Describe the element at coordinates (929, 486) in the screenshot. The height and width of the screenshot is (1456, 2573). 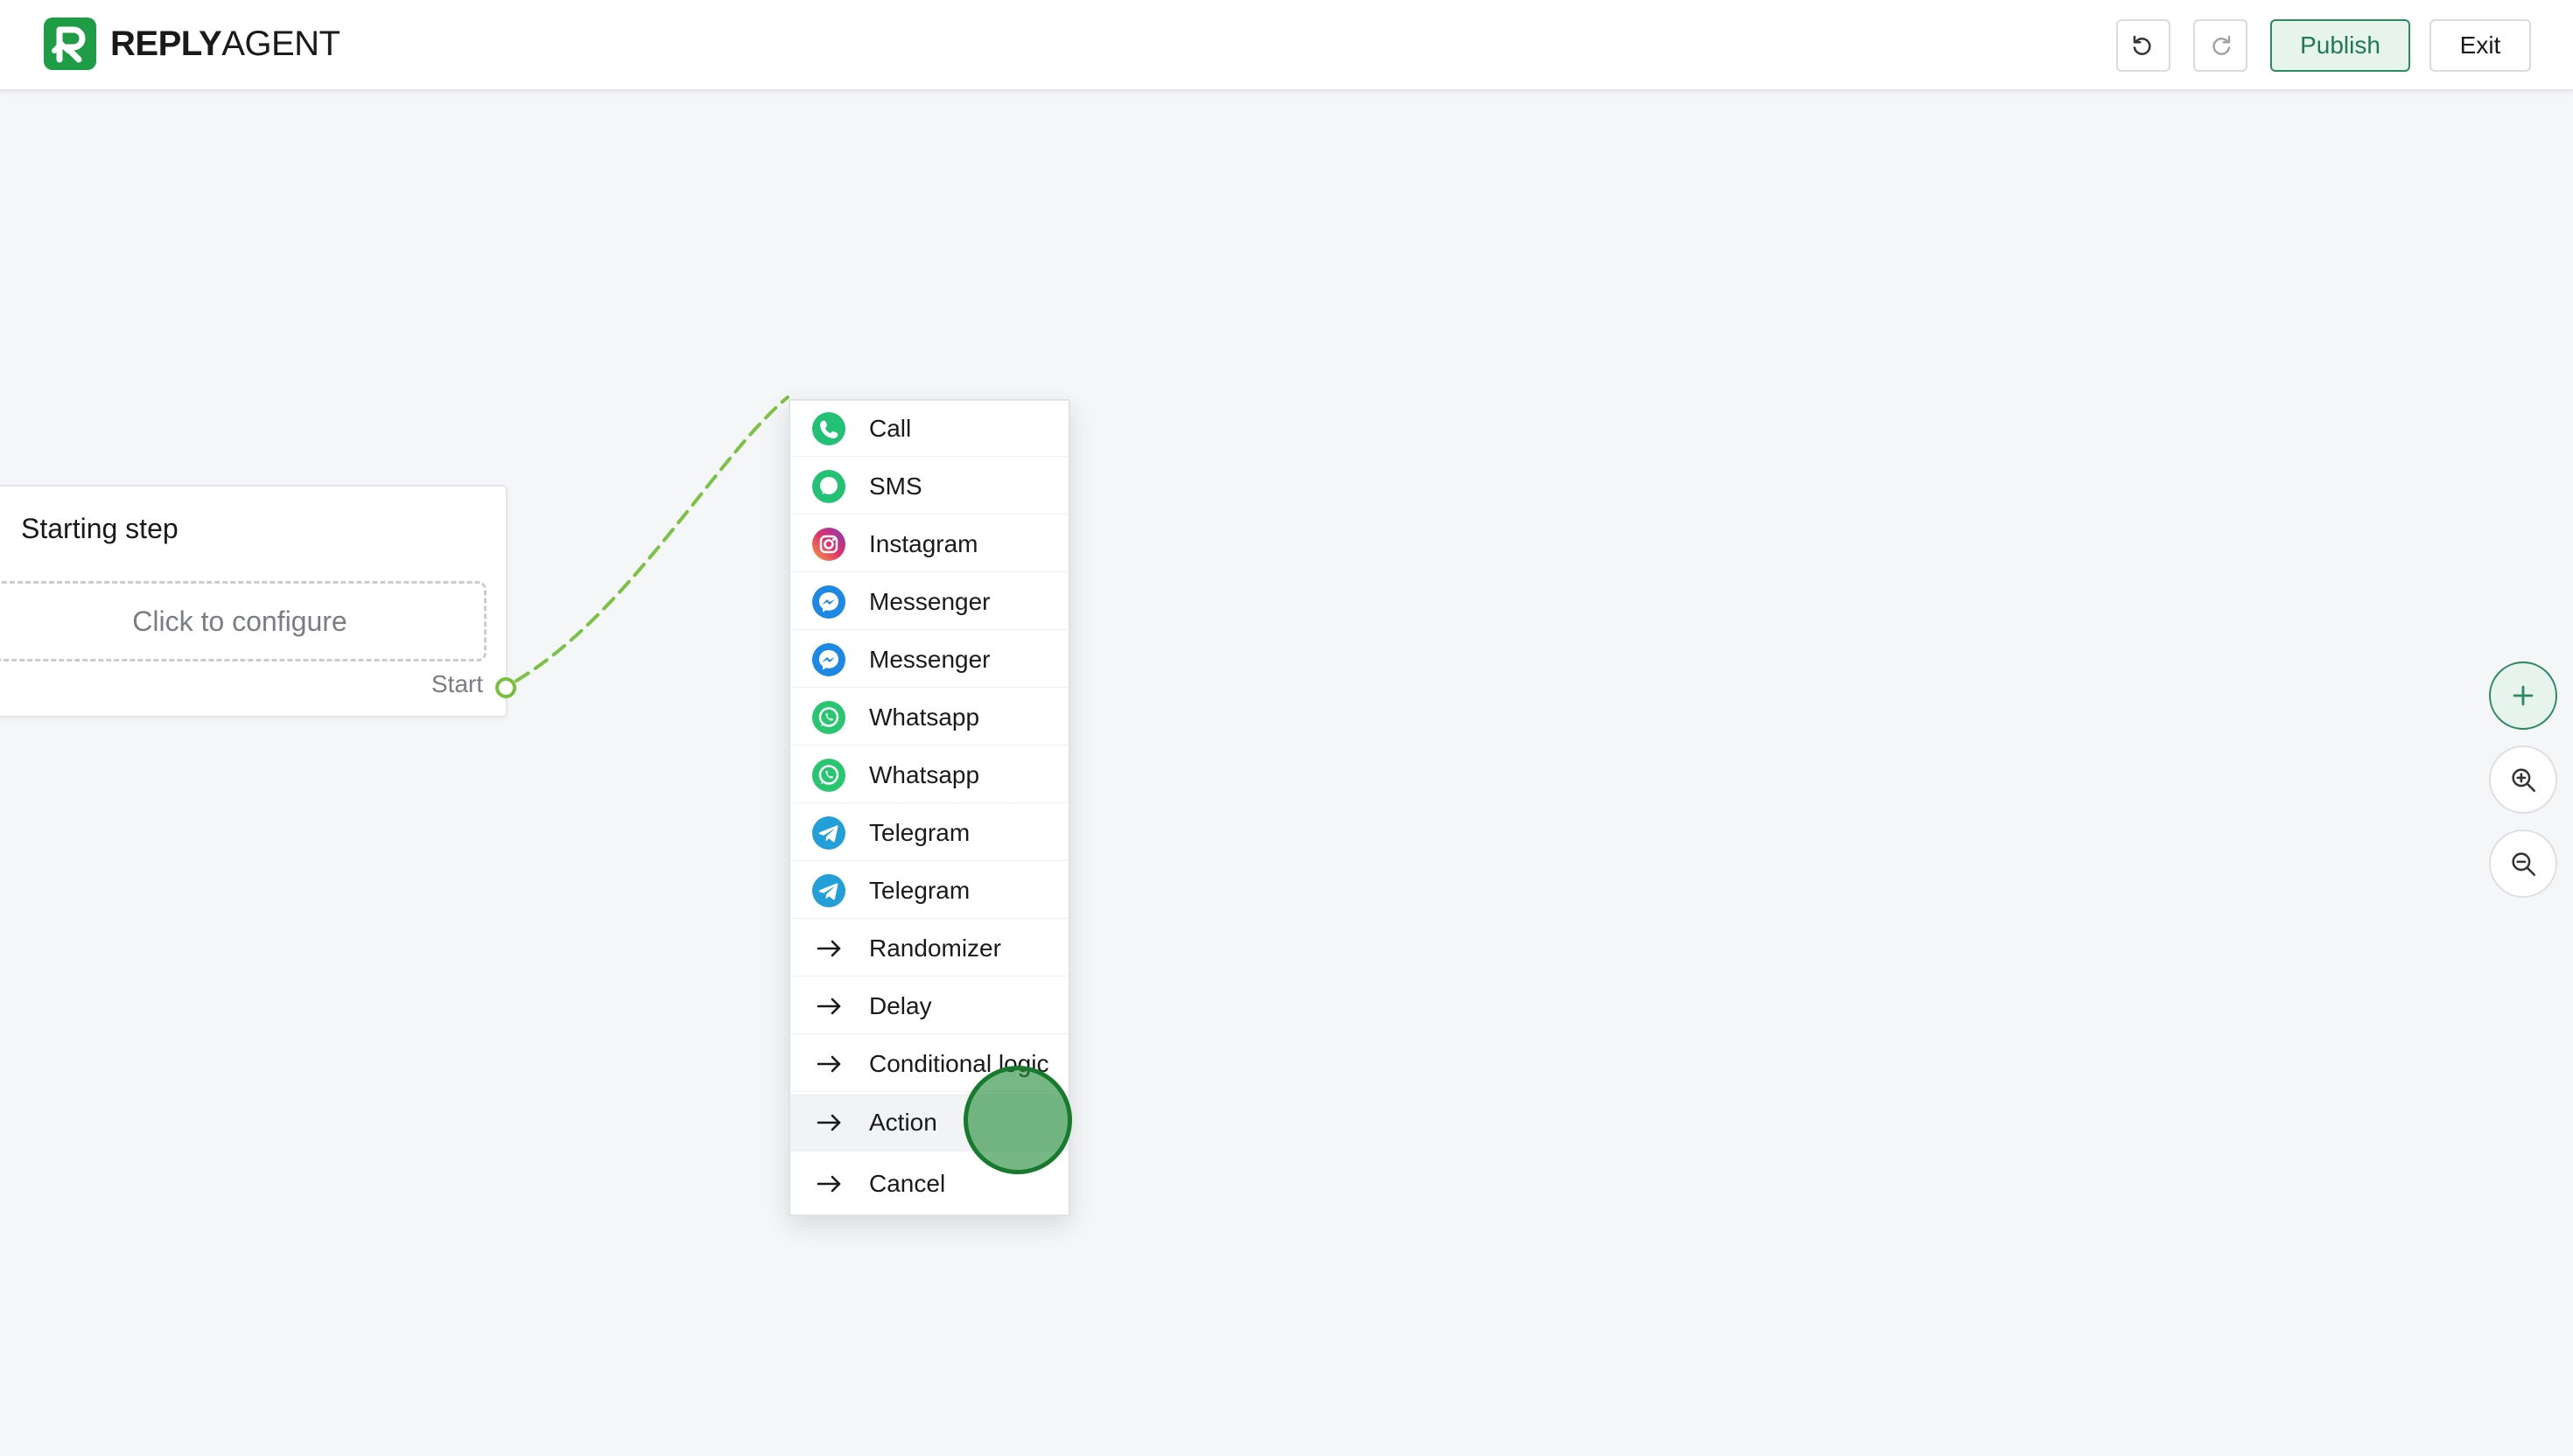
I see `menu-item-sms: SMS` at that location.